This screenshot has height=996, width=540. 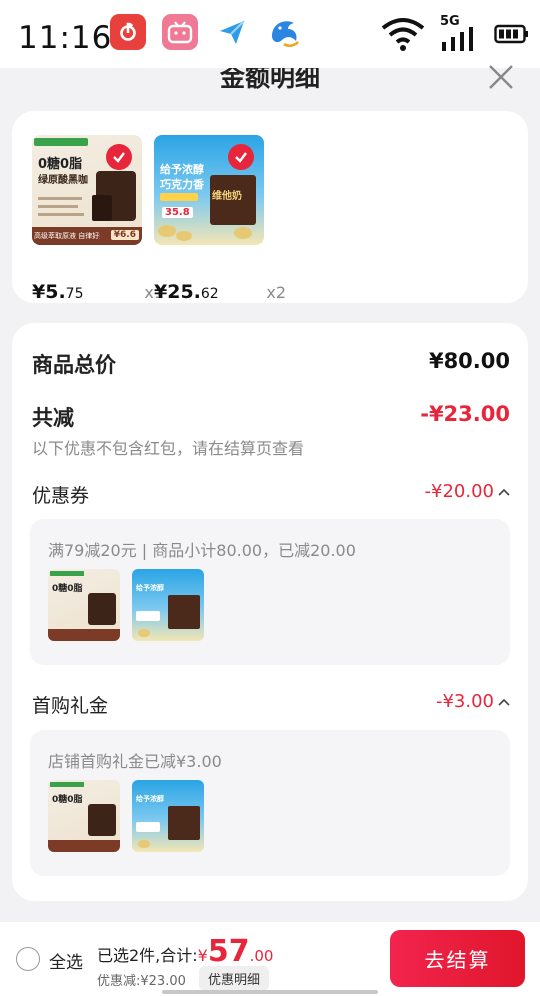 What do you see at coordinates (469, 361) in the screenshot?
I see `total-price-value: ¥80.00` at bounding box center [469, 361].